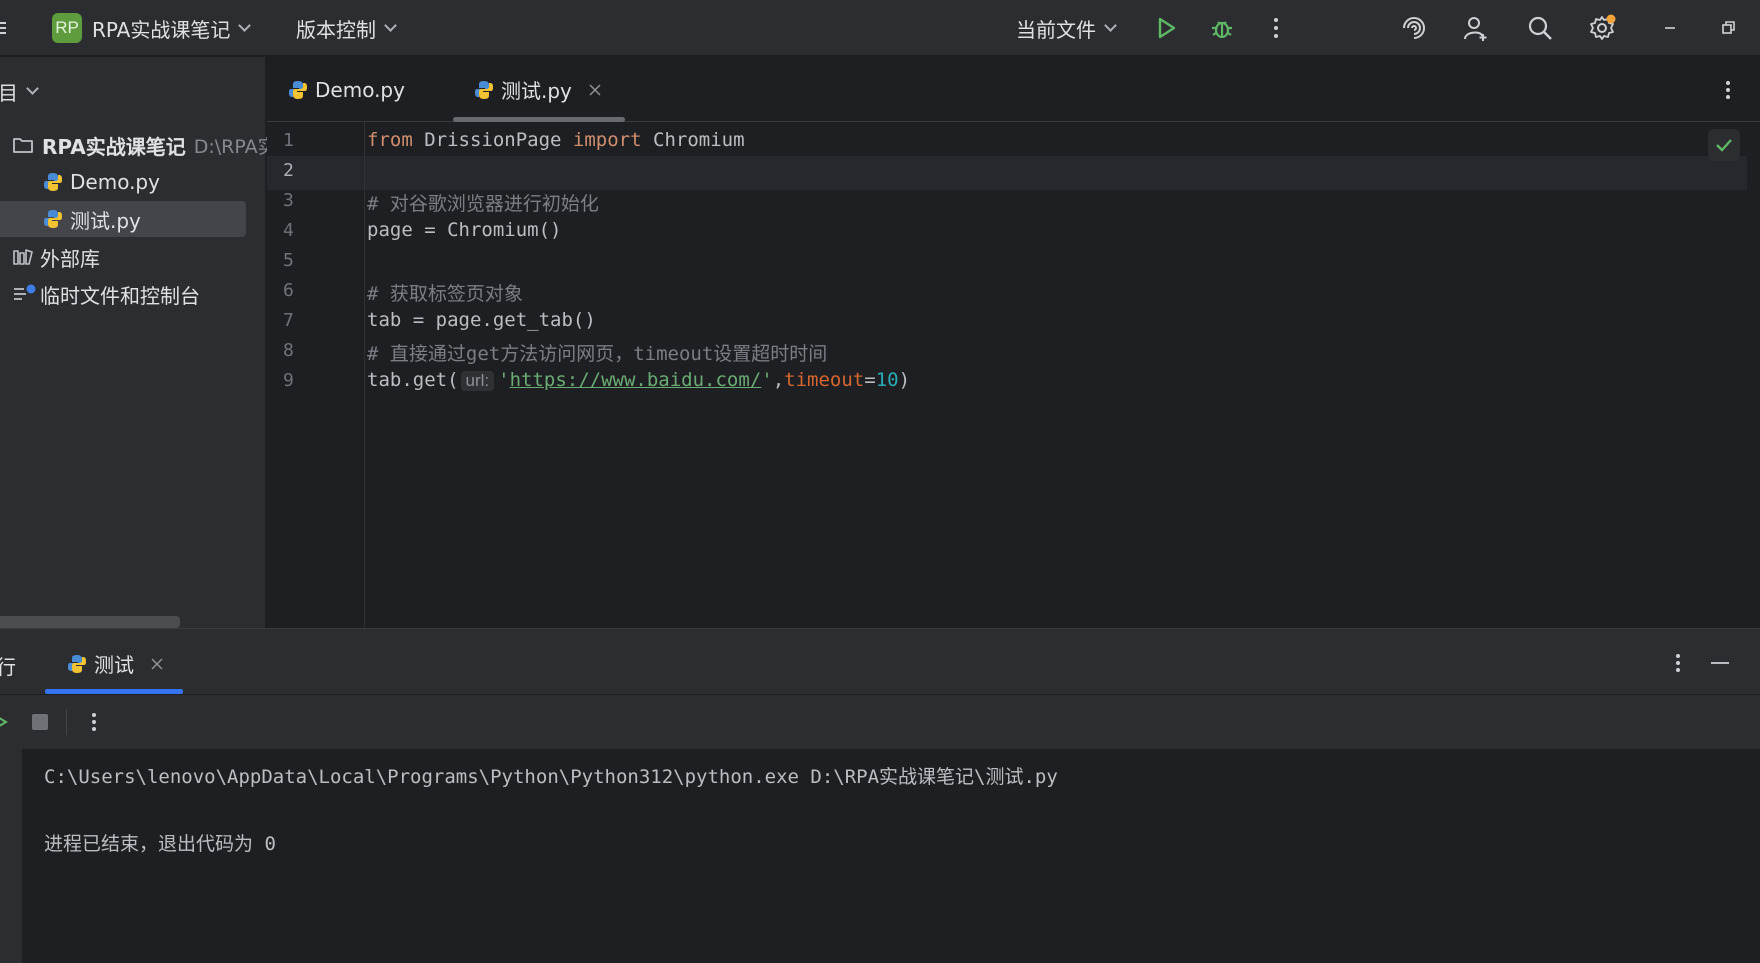 The image size is (1760, 963). Describe the element at coordinates (25, 292) in the screenshot. I see `scratches-icon` at that location.